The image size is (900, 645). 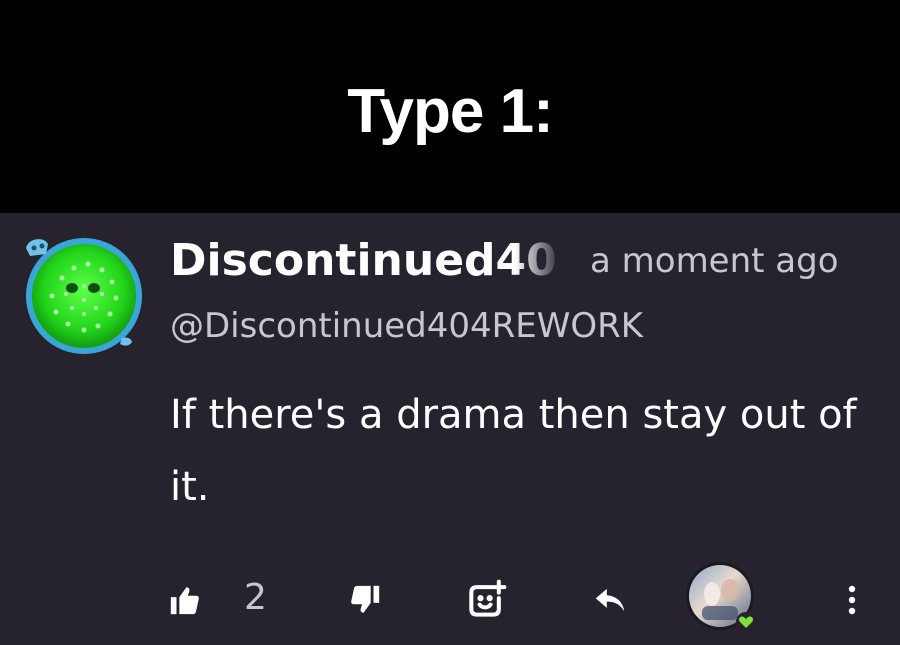 I want to click on reply-arrow-icon, so click(x=610, y=600).